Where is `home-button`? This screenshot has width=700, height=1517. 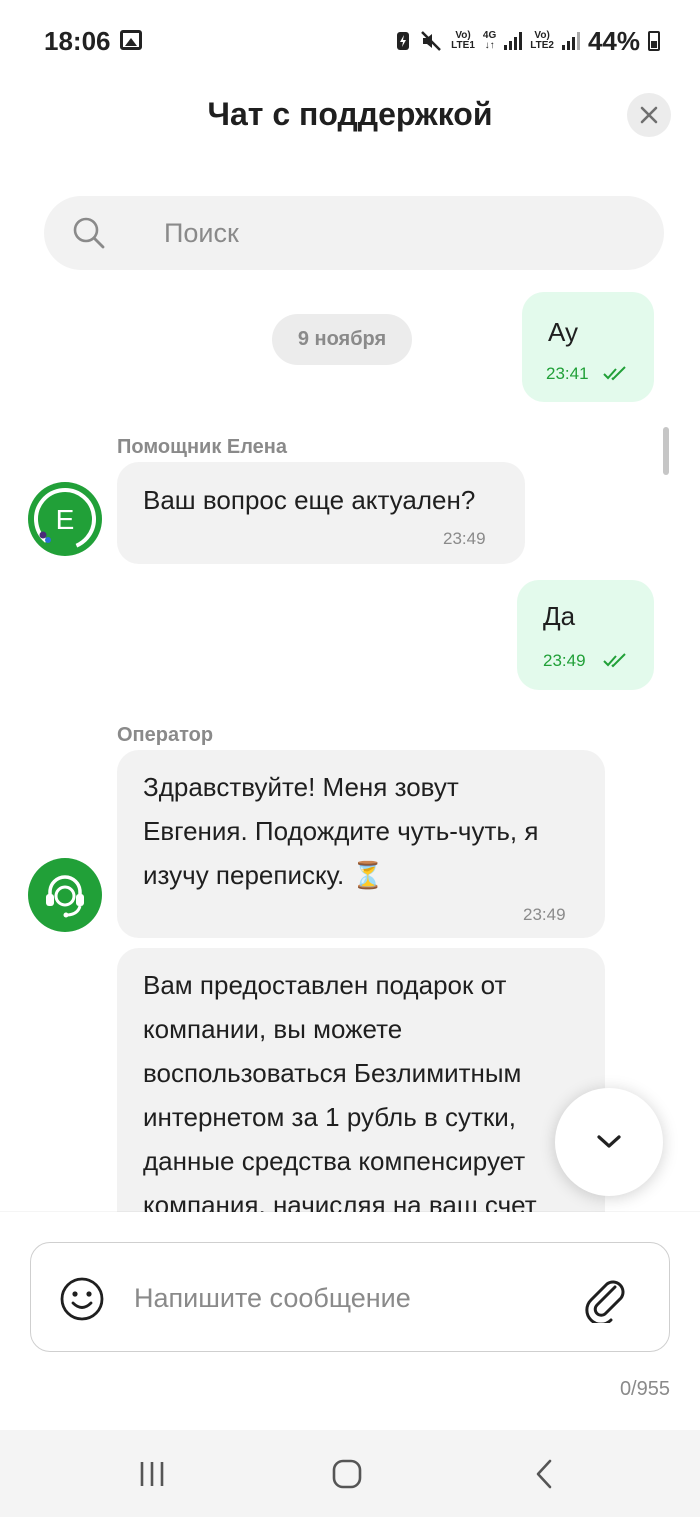 home-button is located at coordinates (347, 1474).